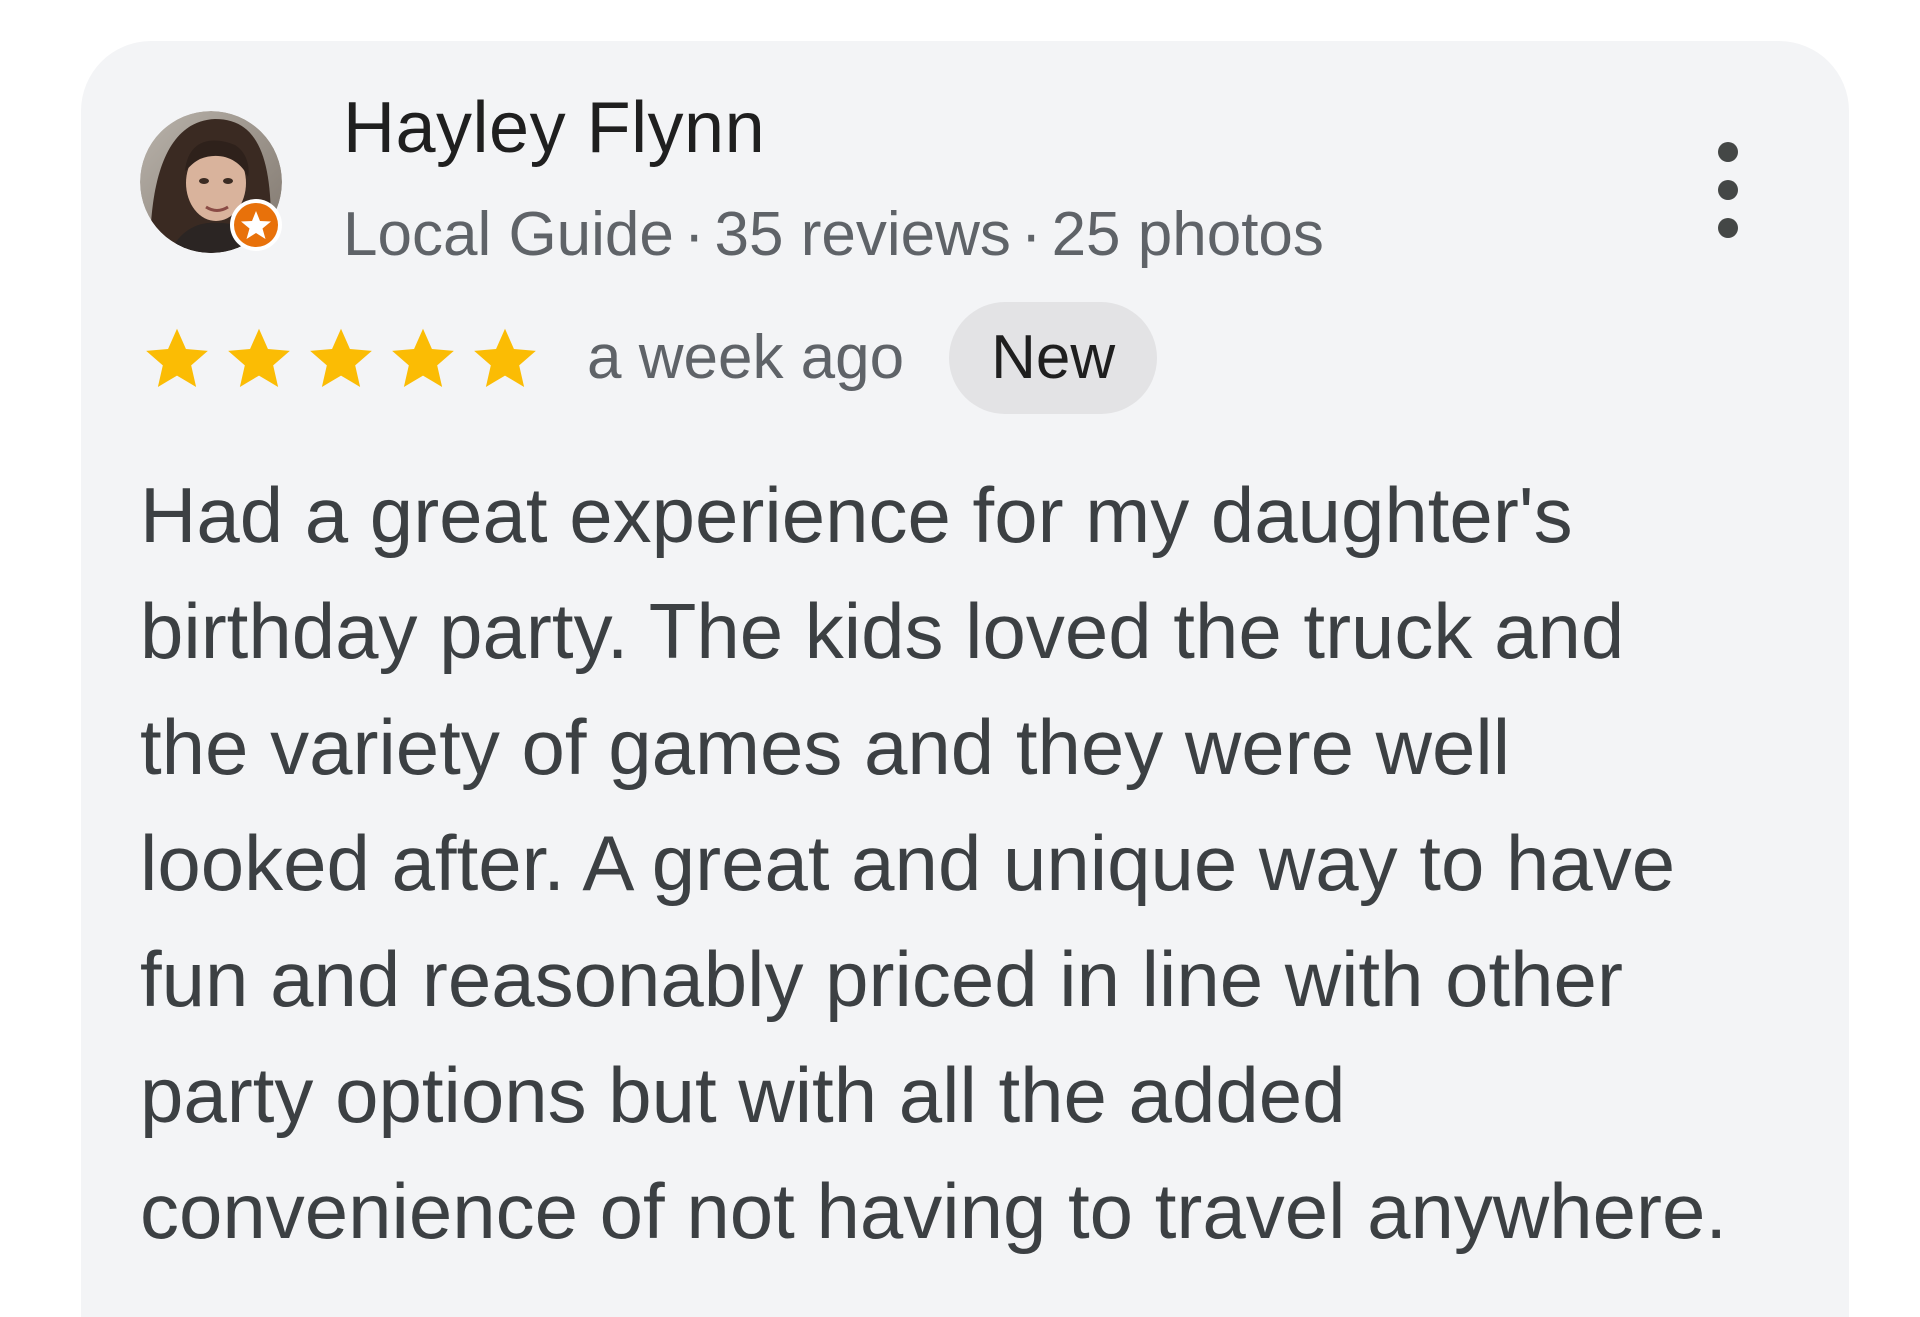  What do you see at coordinates (856, 515) in the screenshot?
I see `review-text-line: Had a great experience for my daughter's` at bounding box center [856, 515].